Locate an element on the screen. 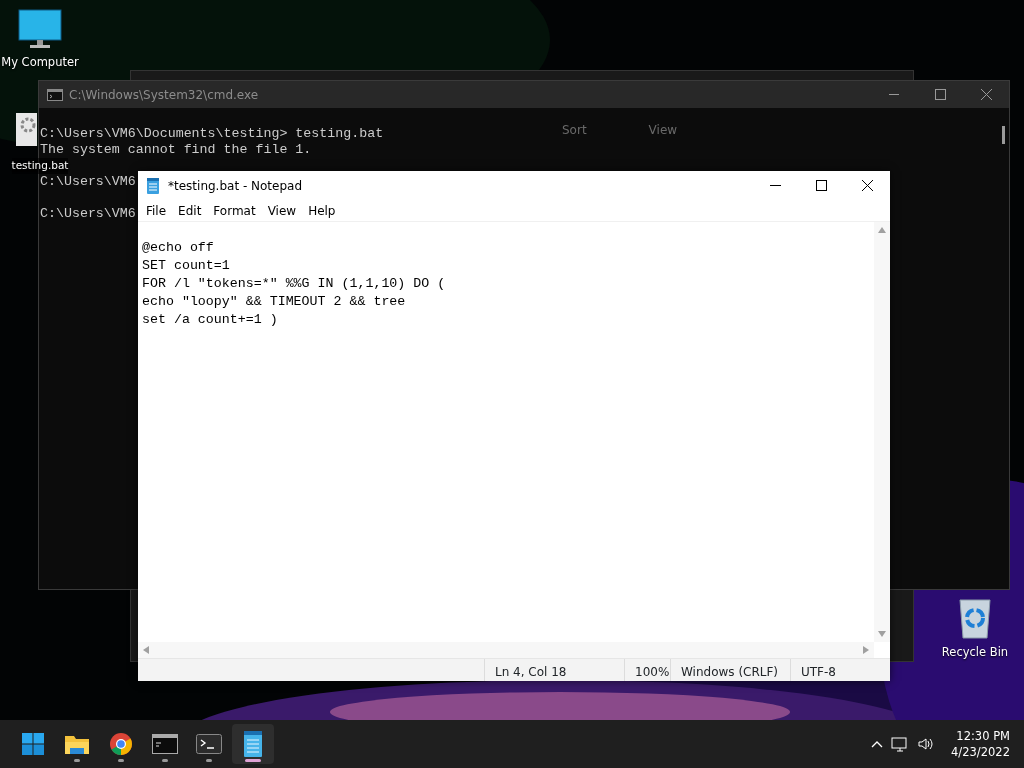  scrollbar-thumb is located at coordinates (1003, 135).